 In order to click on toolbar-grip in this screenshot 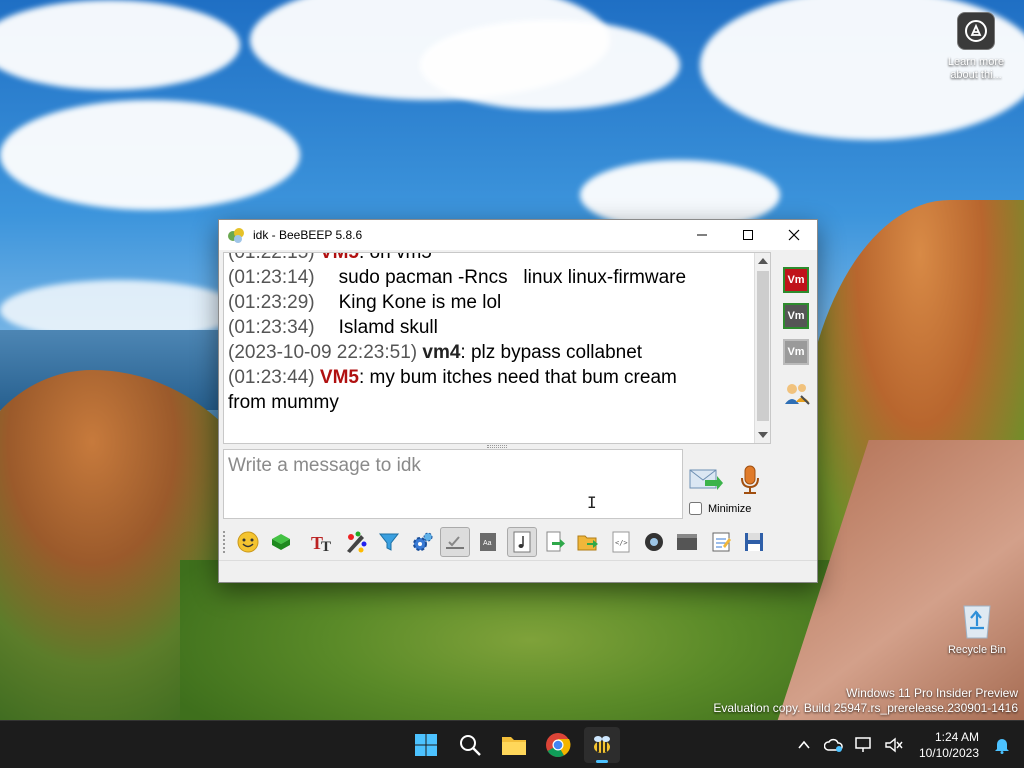, I will do `click(225, 542)`.